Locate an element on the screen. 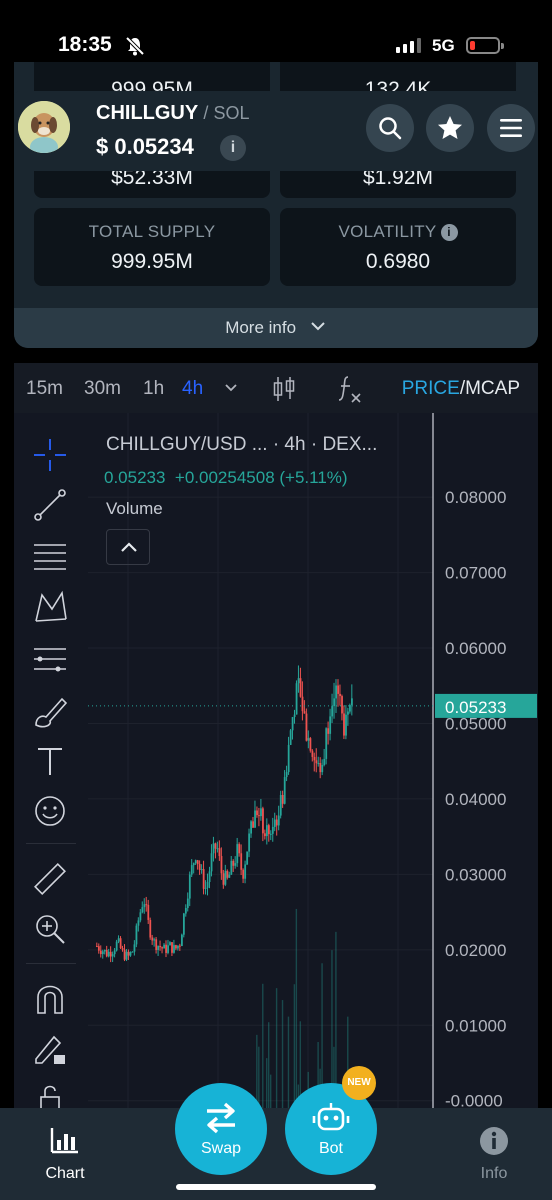  info-icon: i is located at coordinates (449, 232).